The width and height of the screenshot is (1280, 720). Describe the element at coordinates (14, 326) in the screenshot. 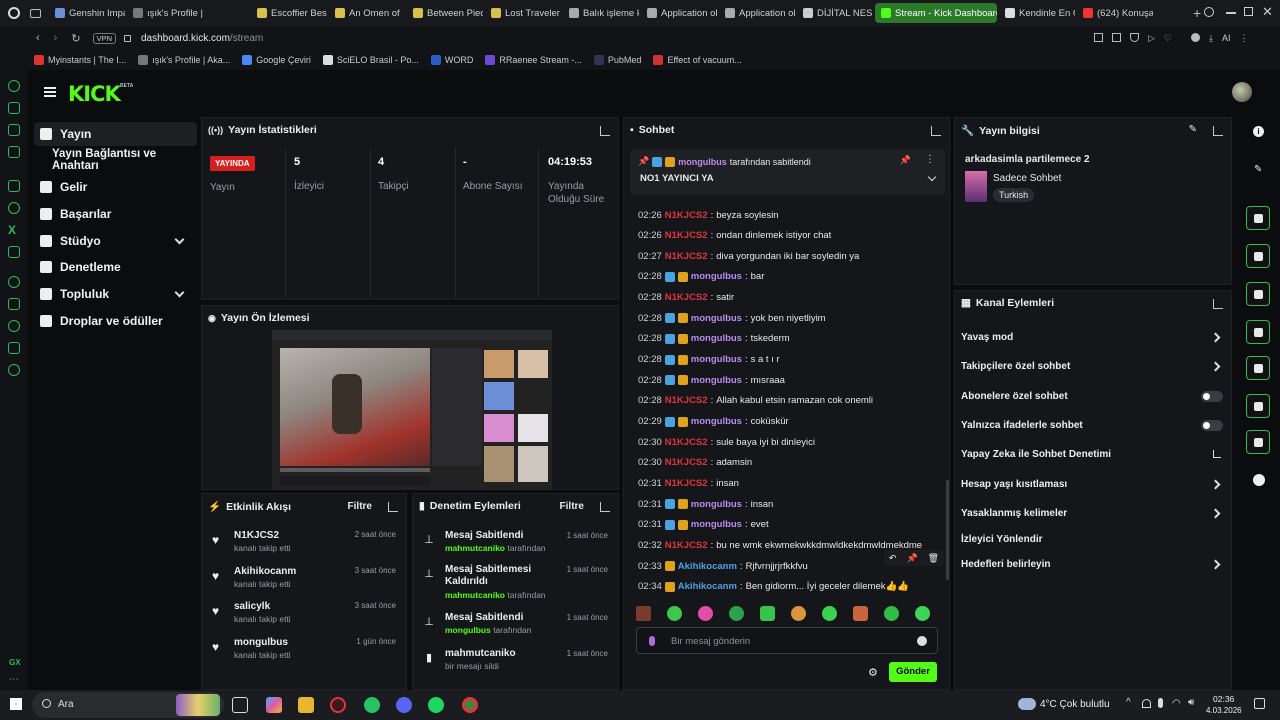

I see `history-icon` at that location.